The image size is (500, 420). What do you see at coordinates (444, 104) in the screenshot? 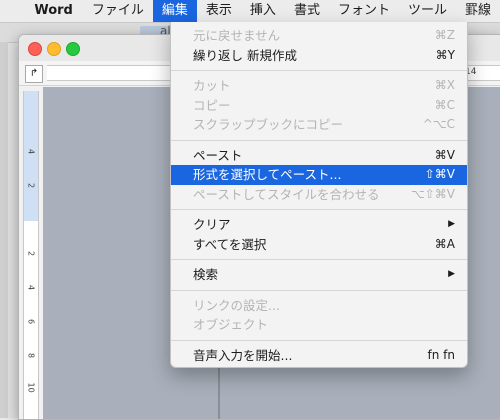
I see `menu-item-shortcut: ⌘C` at bounding box center [444, 104].